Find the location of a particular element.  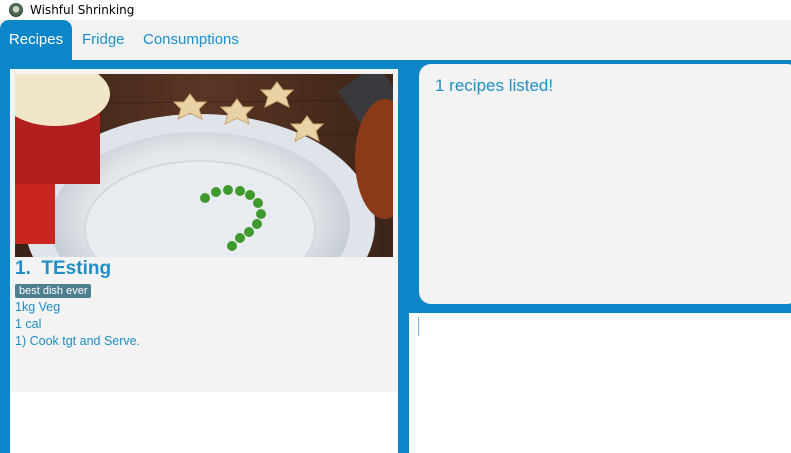

tab-bar: Recipes Fridge Consumptions is located at coordinates (395, 40).